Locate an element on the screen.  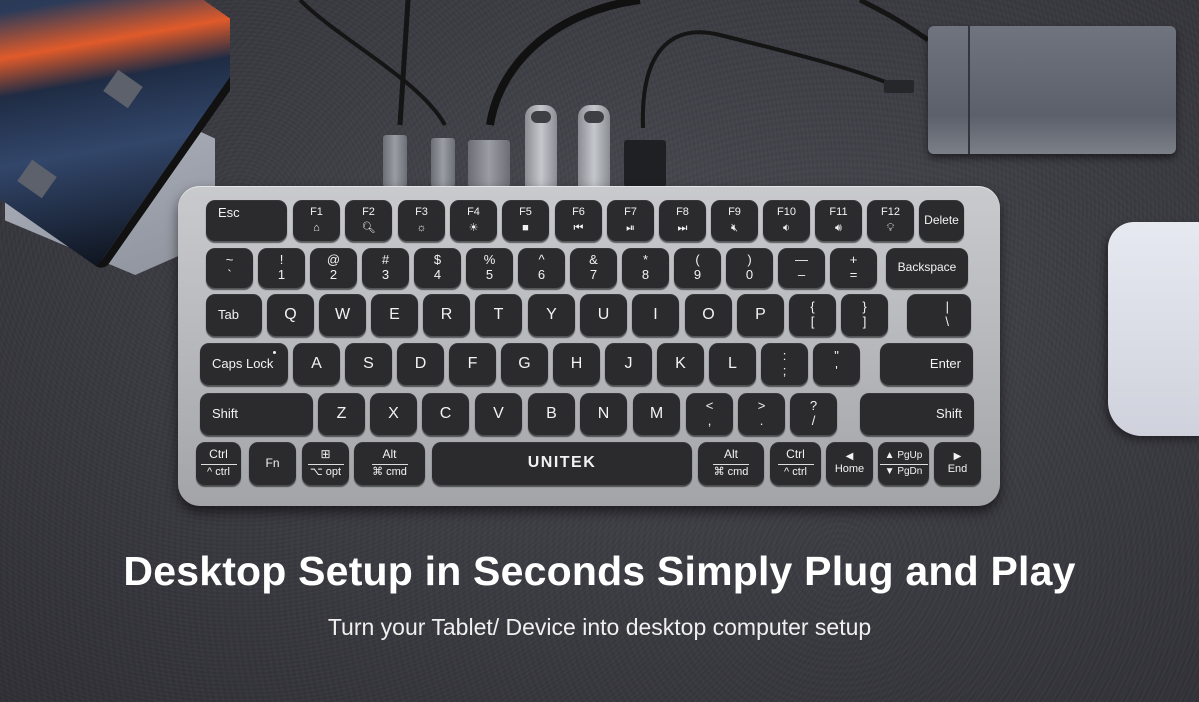
key-w: W is located at coordinates (342, 315).